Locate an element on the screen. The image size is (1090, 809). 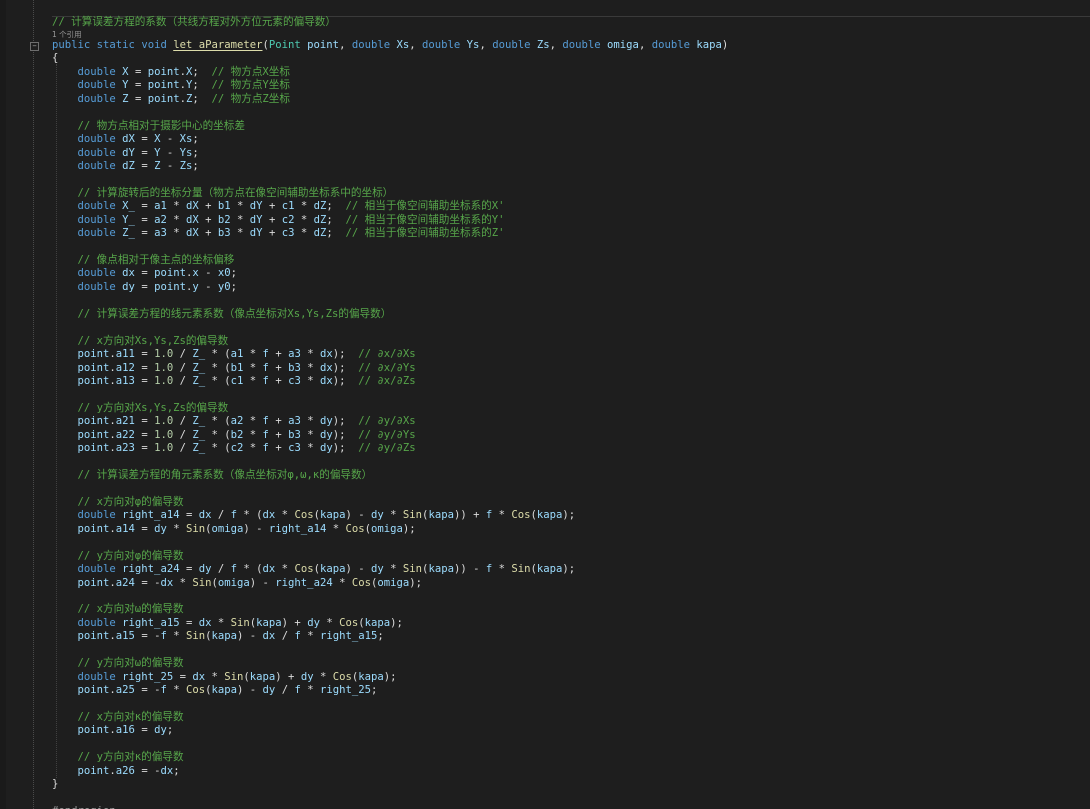
identifier-token: dx is located at coordinates (167, 770).